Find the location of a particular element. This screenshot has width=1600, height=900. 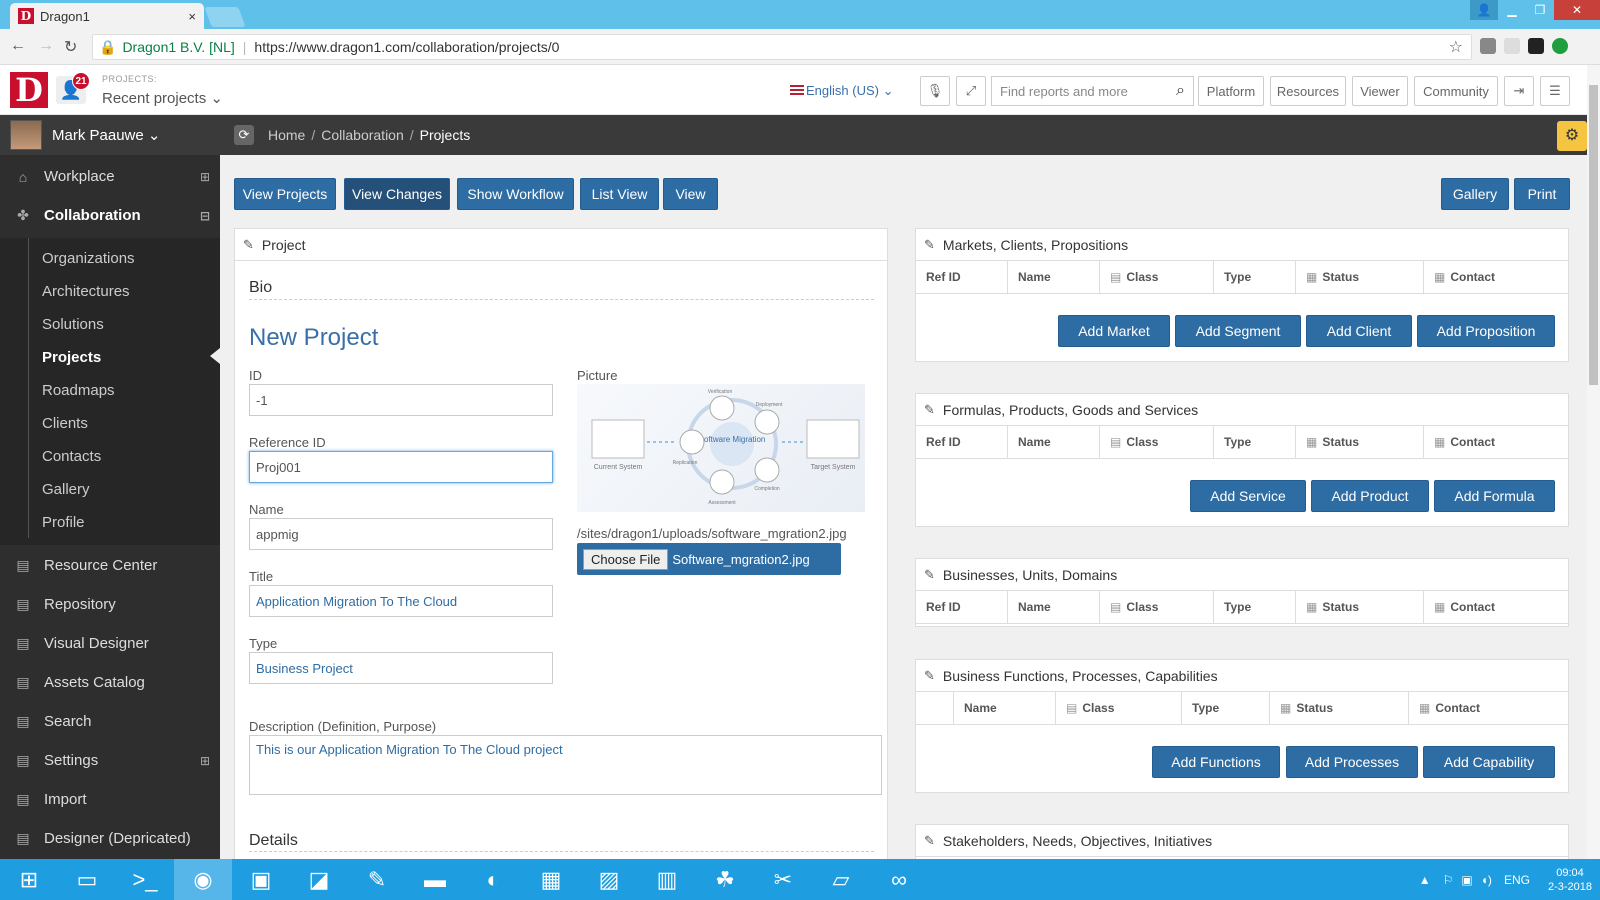

new-tab-button is located at coordinates (225, 17).